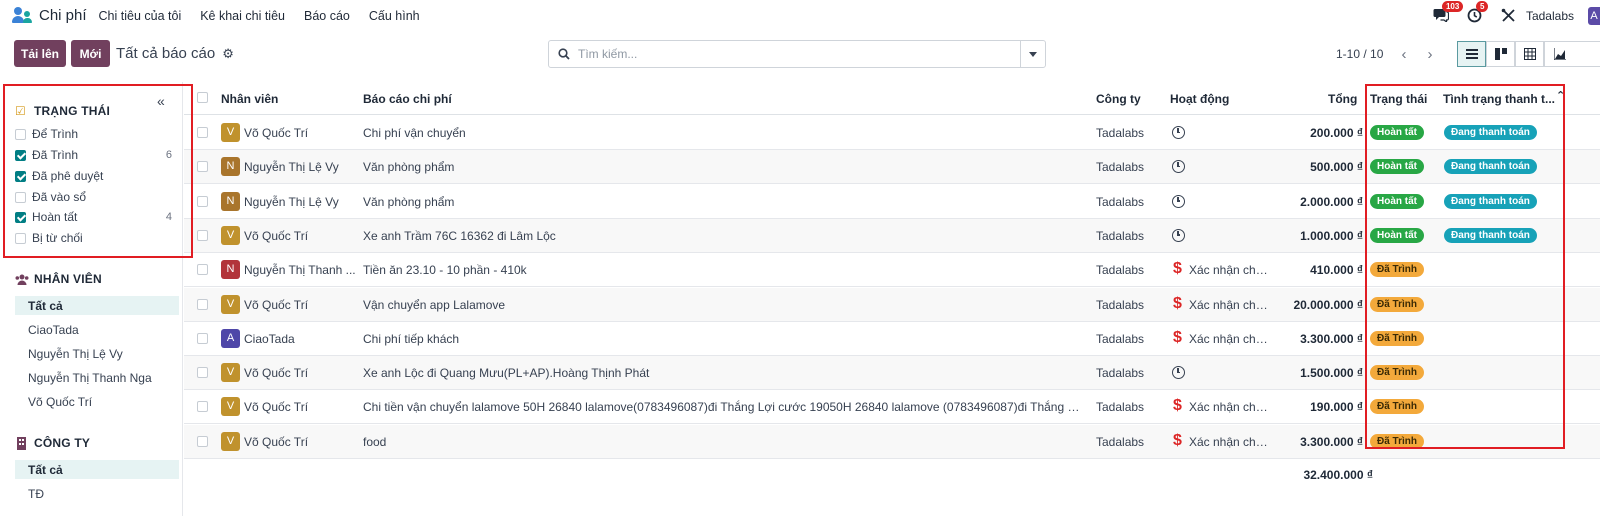 The height and width of the screenshot is (516, 1600). Describe the element at coordinates (1118, 99) in the screenshot. I see `column-company: Công ty` at that location.